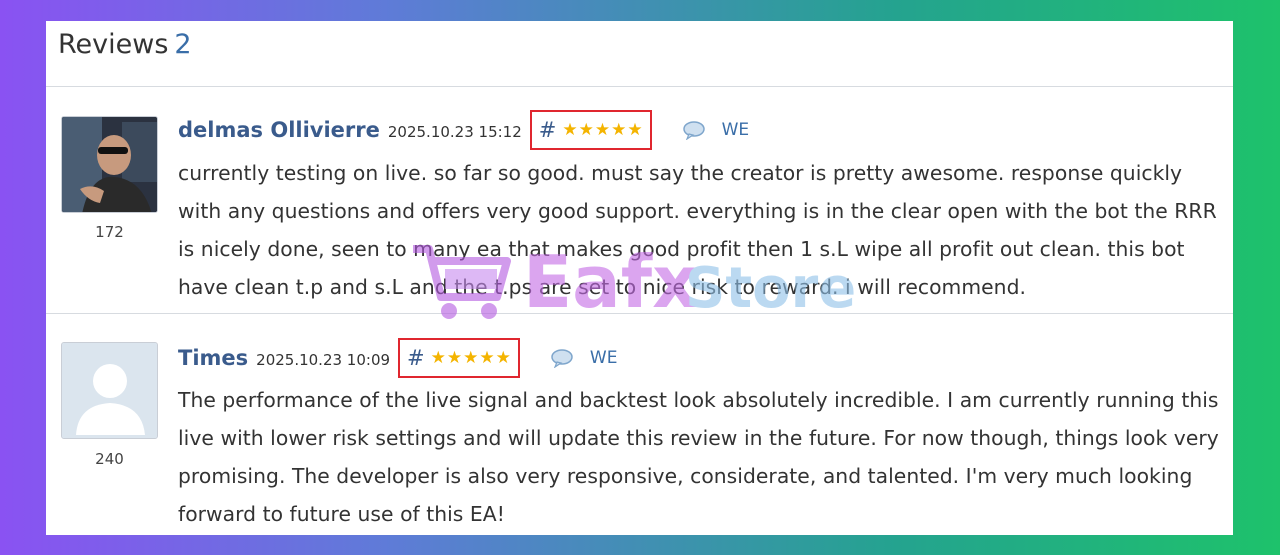 This screenshot has height=555, width=1280. What do you see at coordinates (183, 44) in the screenshot?
I see `reviews-count: 2` at bounding box center [183, 44].